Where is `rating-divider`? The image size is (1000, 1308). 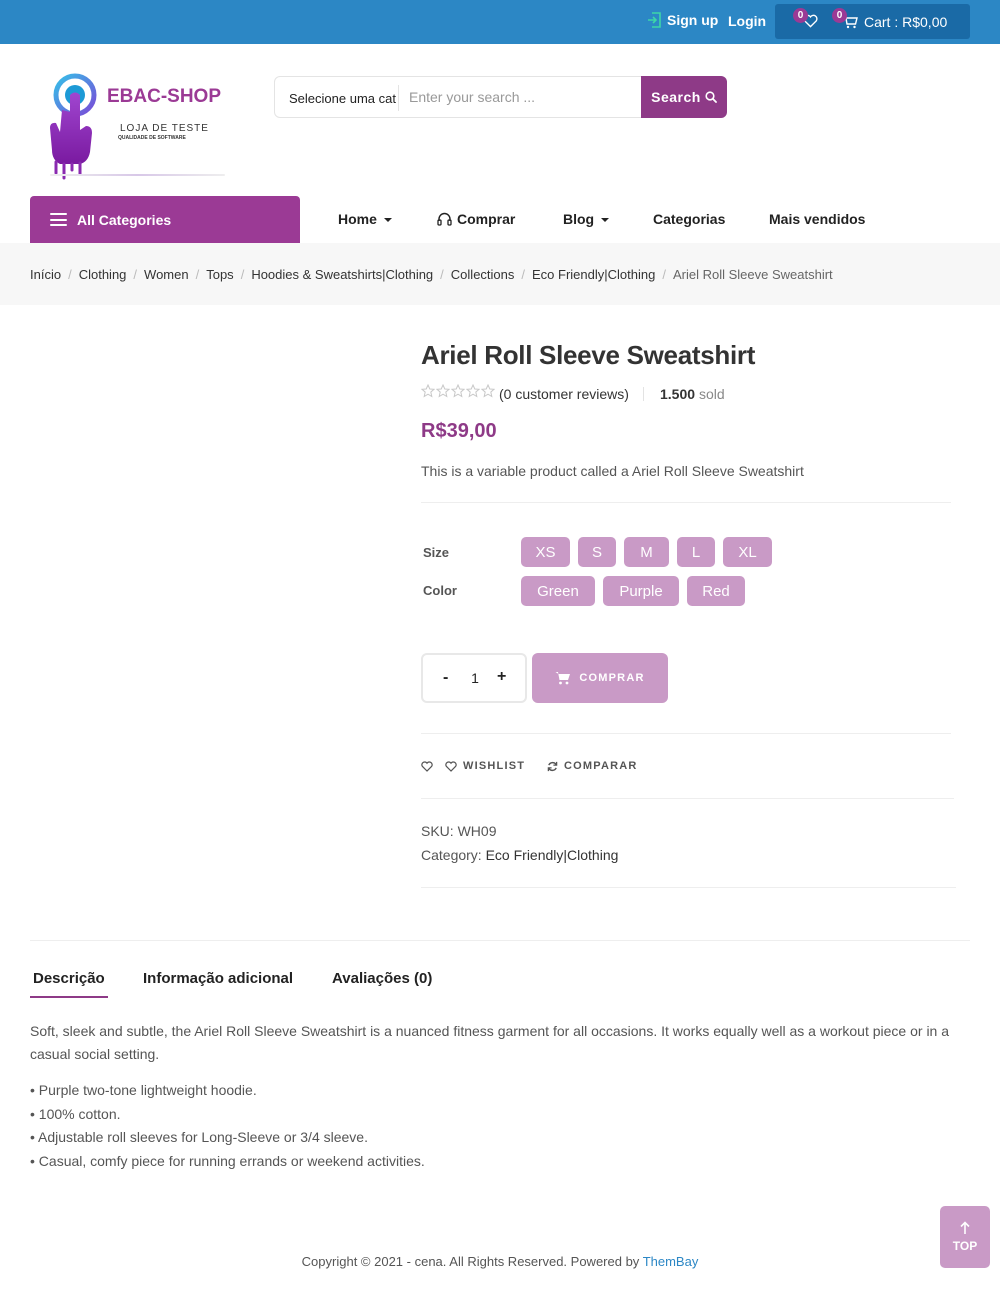 rating-divider is located at coordinates (643, 394).